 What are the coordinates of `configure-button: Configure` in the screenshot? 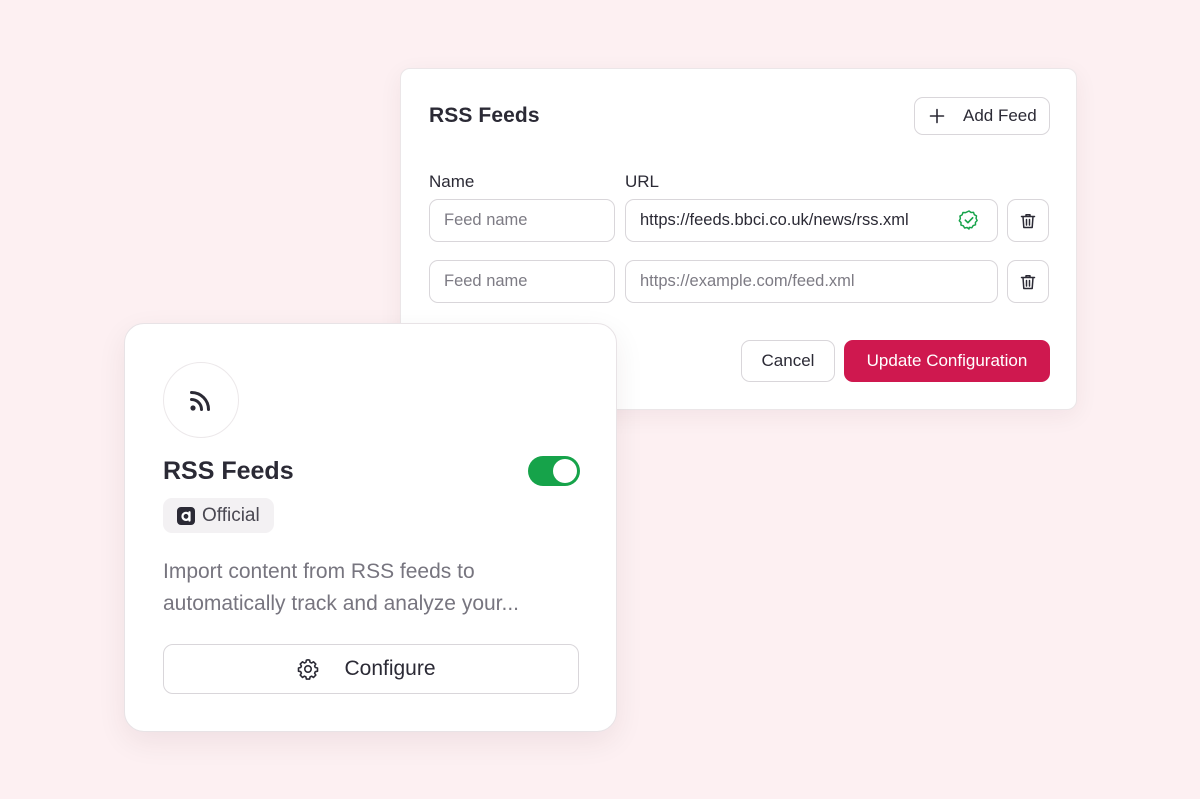 It's located at (371, 669).